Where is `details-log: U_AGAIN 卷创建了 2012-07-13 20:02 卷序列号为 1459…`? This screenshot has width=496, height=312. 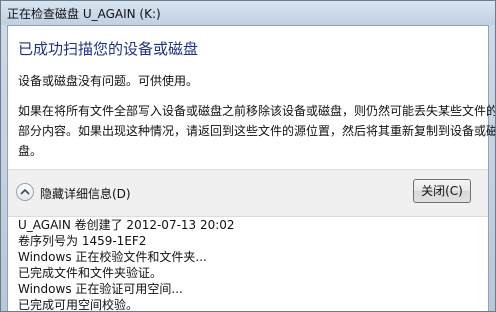
details-log: U_AGAIN 卷创建了 2012-07-13 20:02 卷序列号为 1459… is located at coordinates (126, 264).